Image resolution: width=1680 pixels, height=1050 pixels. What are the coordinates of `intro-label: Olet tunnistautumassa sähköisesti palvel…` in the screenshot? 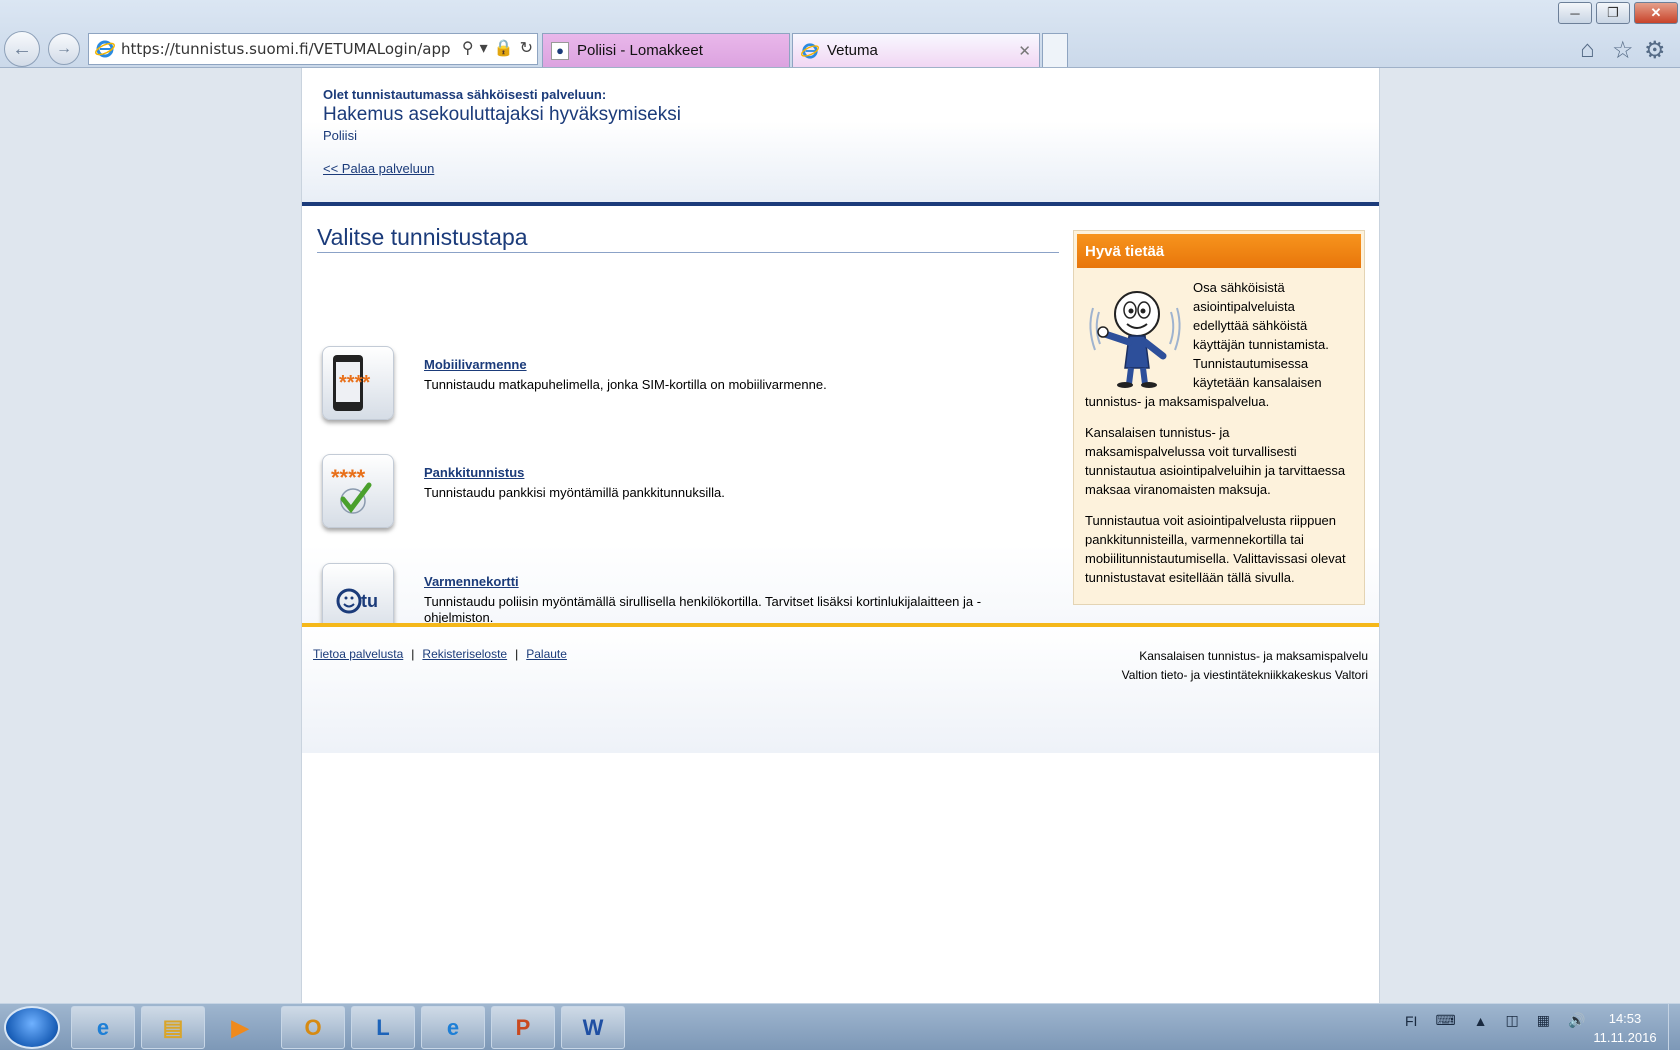 It's located at (465, 94).